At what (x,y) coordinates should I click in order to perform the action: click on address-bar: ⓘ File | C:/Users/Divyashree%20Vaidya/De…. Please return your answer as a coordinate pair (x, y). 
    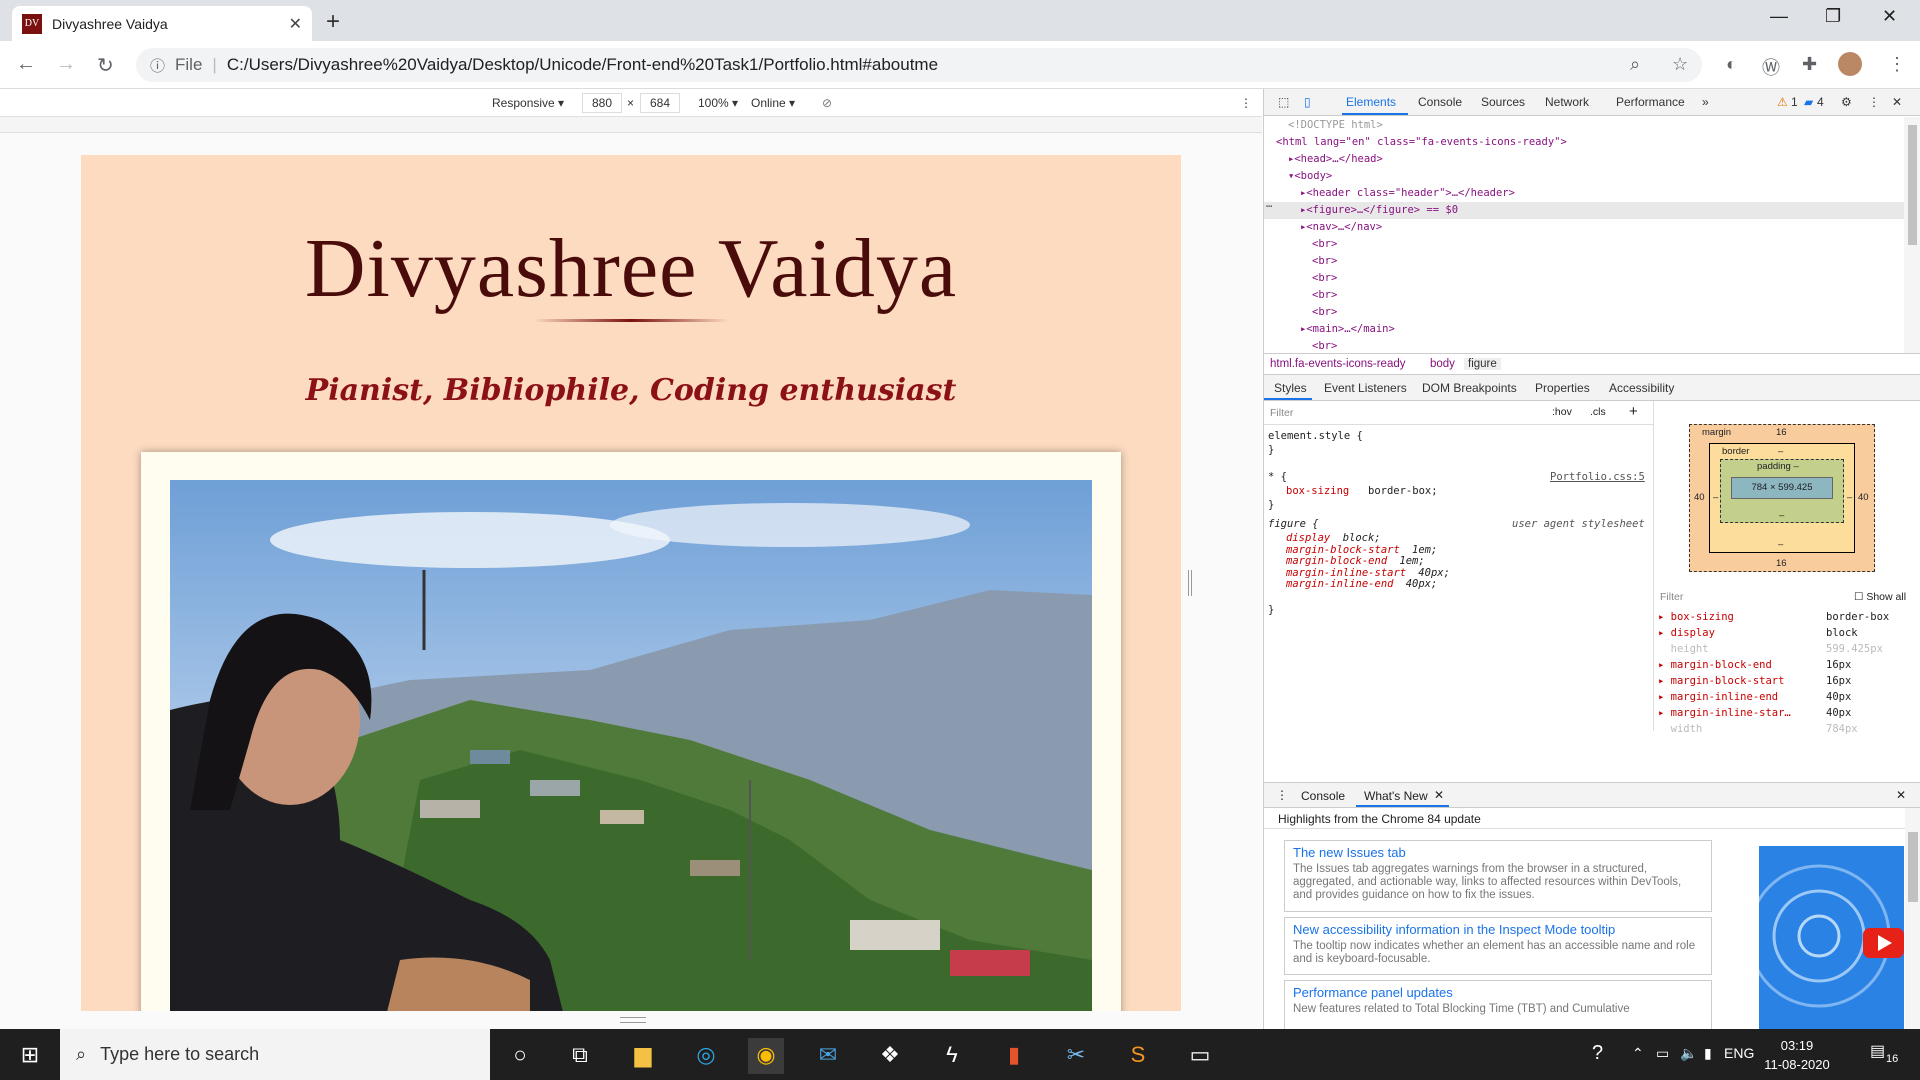
    Looking at the image, I should click on (919, 65).